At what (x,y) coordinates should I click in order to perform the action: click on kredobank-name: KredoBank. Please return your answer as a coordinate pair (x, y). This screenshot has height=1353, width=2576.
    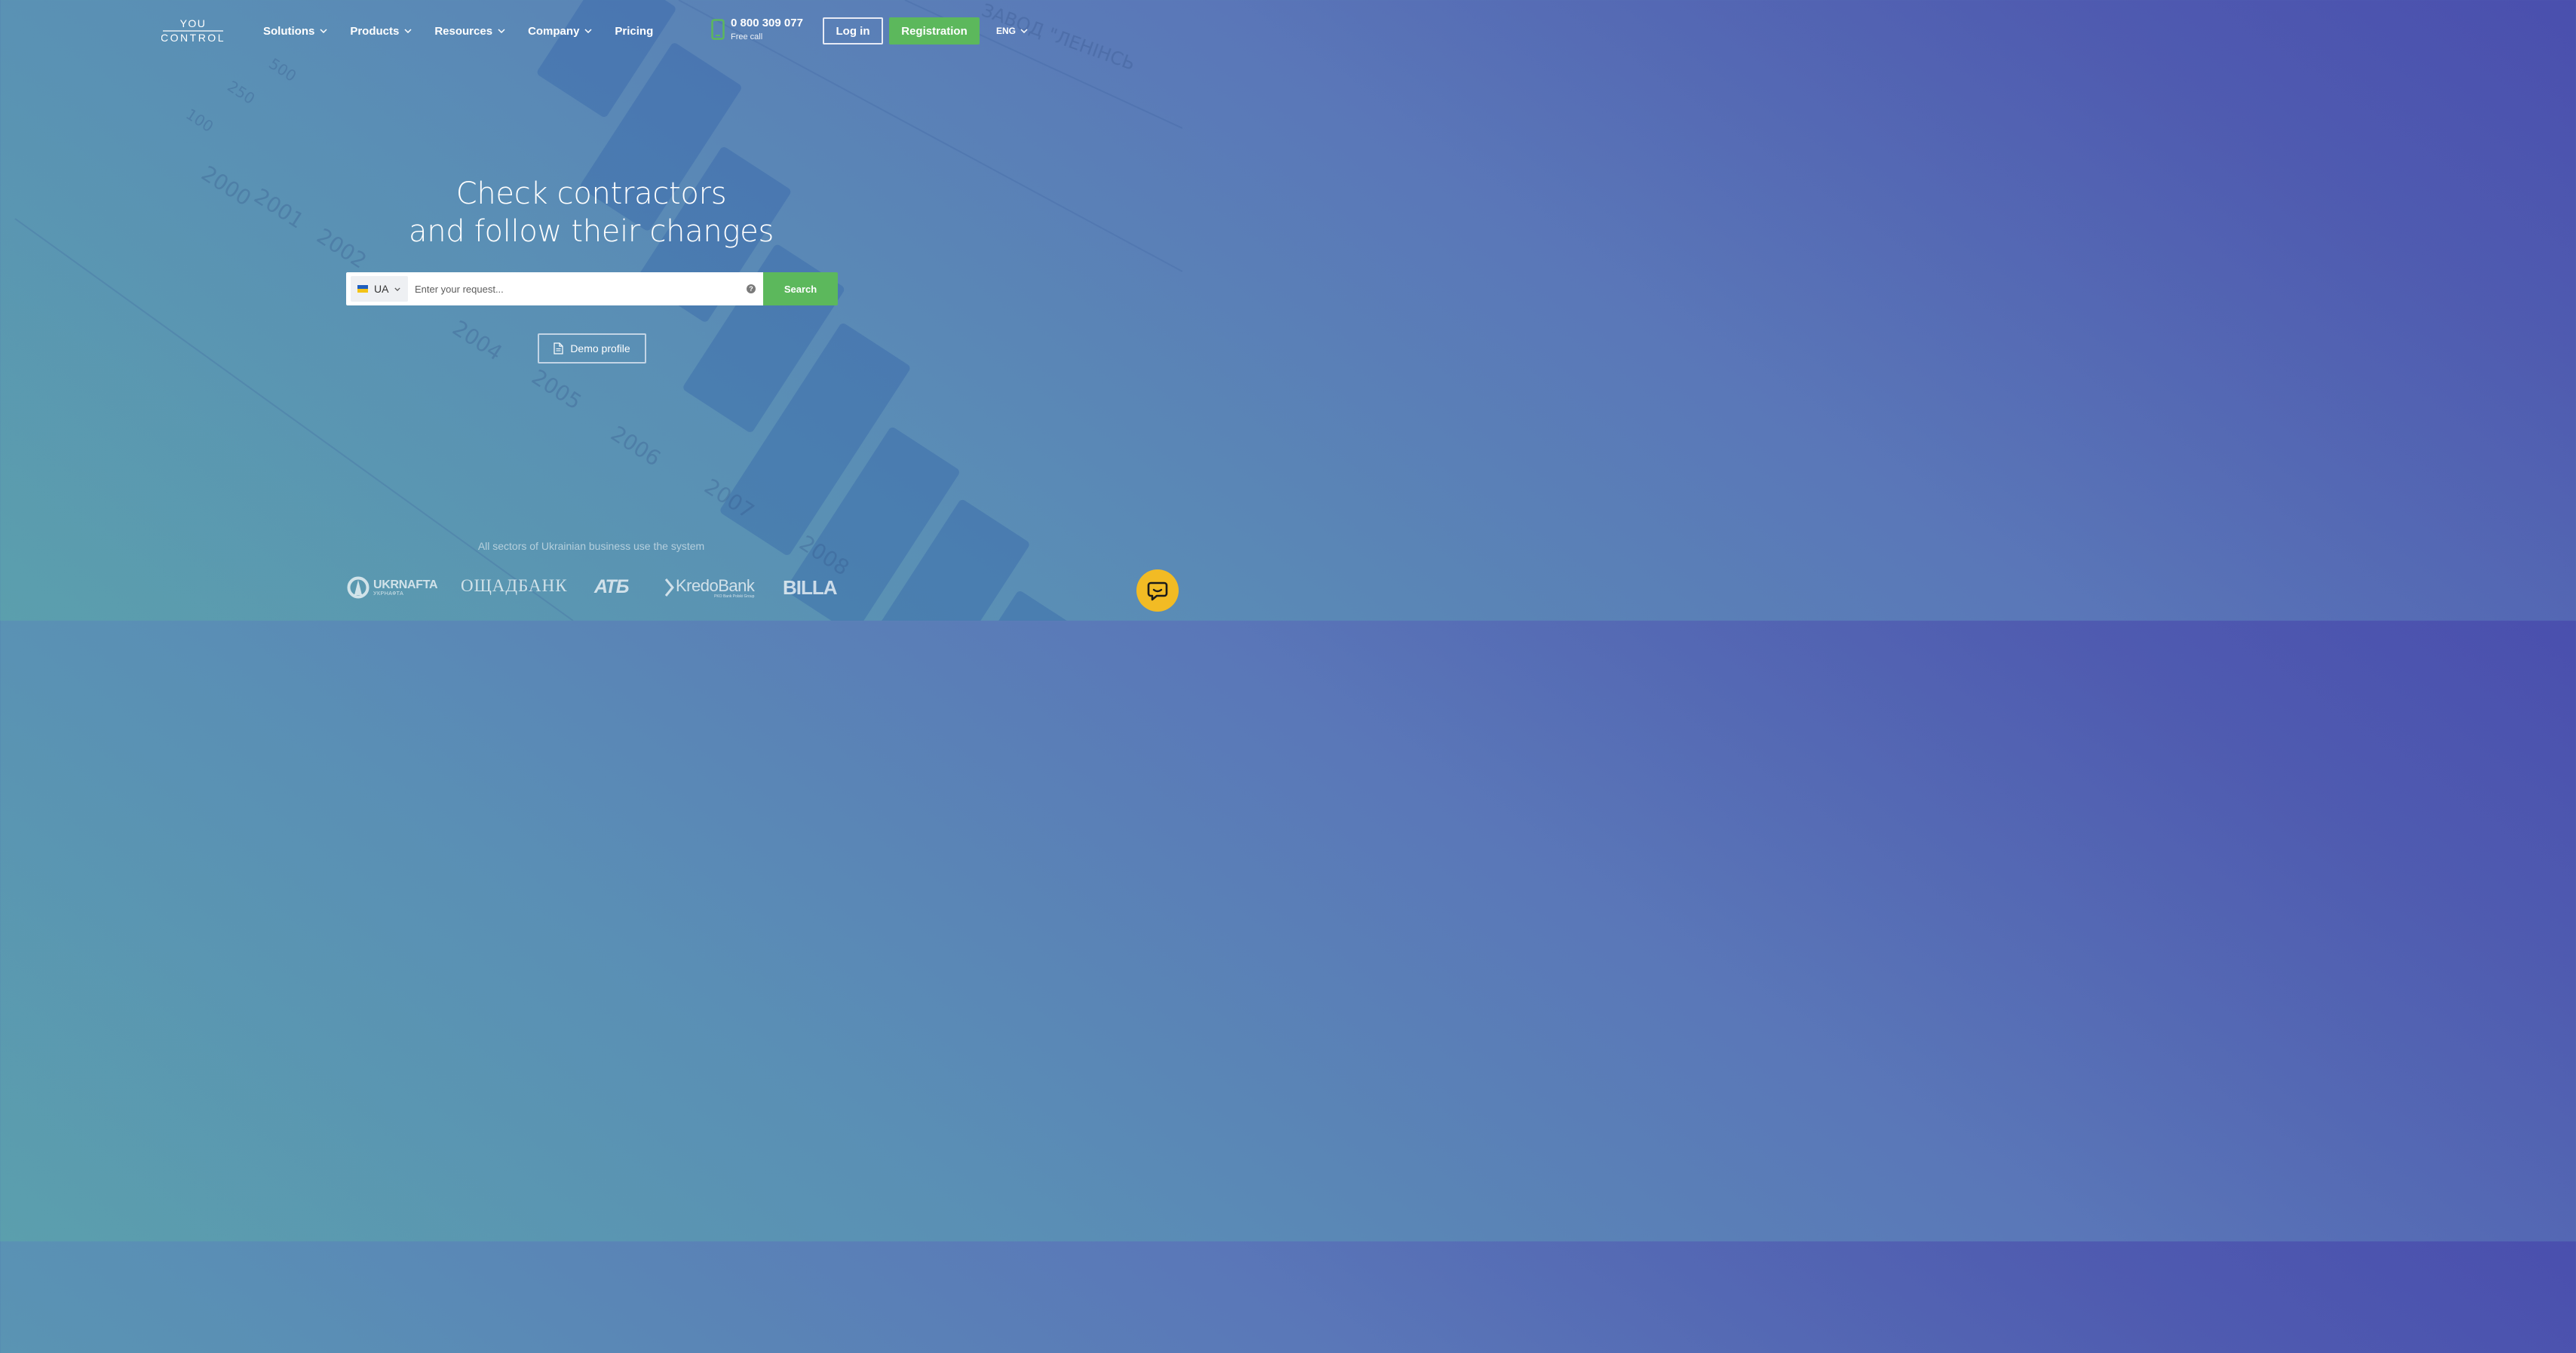
    Looking at the image, I should click on (715, 586).